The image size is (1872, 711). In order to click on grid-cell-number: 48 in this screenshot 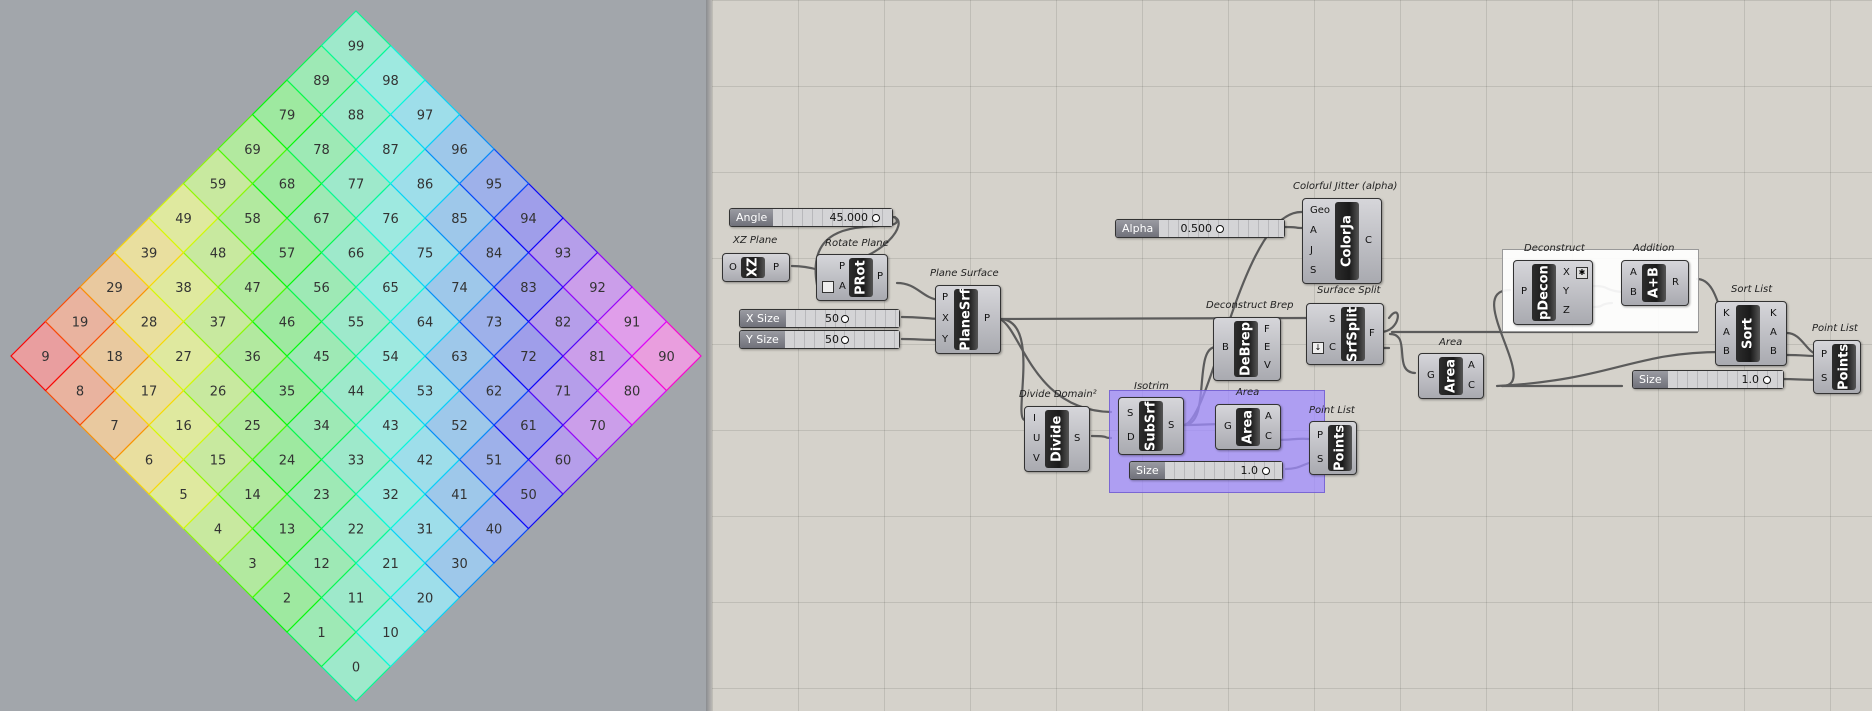, I will do `click(218, 254)`.